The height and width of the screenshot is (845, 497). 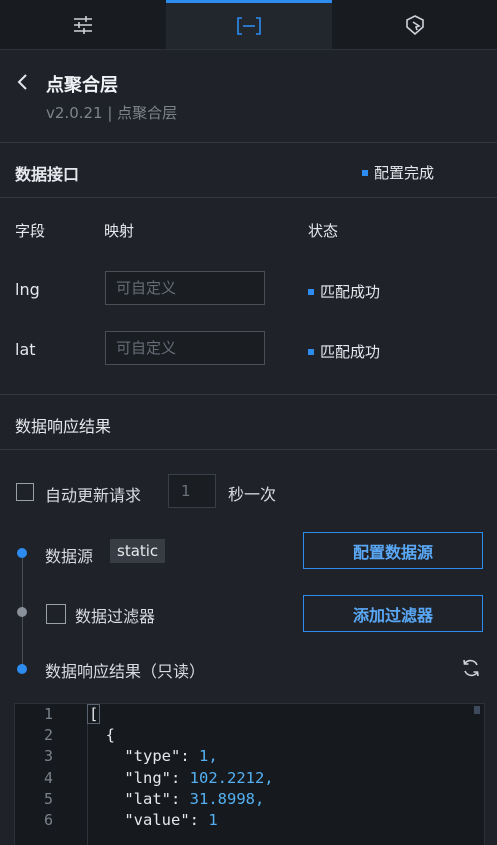 What do you see at coordinates (24, 82) in the screenshot?
I see `back-arrow-icon` at bounding box center [24, 82].